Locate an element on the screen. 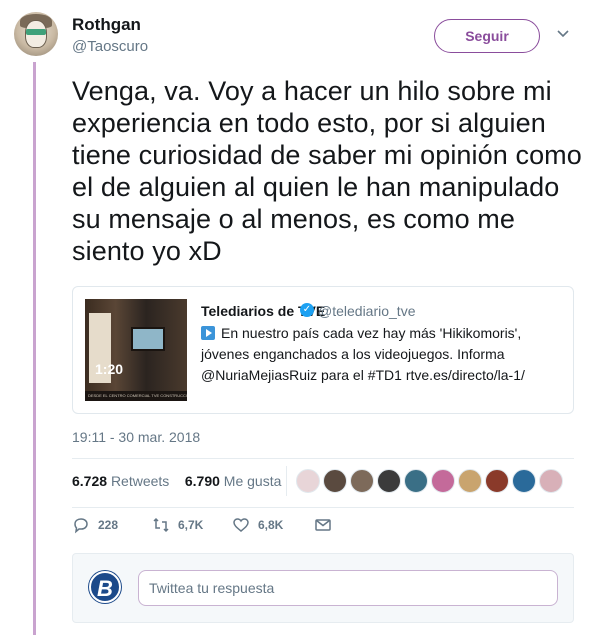 The height and width of the screenshot is (635, 595). retweet-button: 6,7K is located at coordinates (177, 525).